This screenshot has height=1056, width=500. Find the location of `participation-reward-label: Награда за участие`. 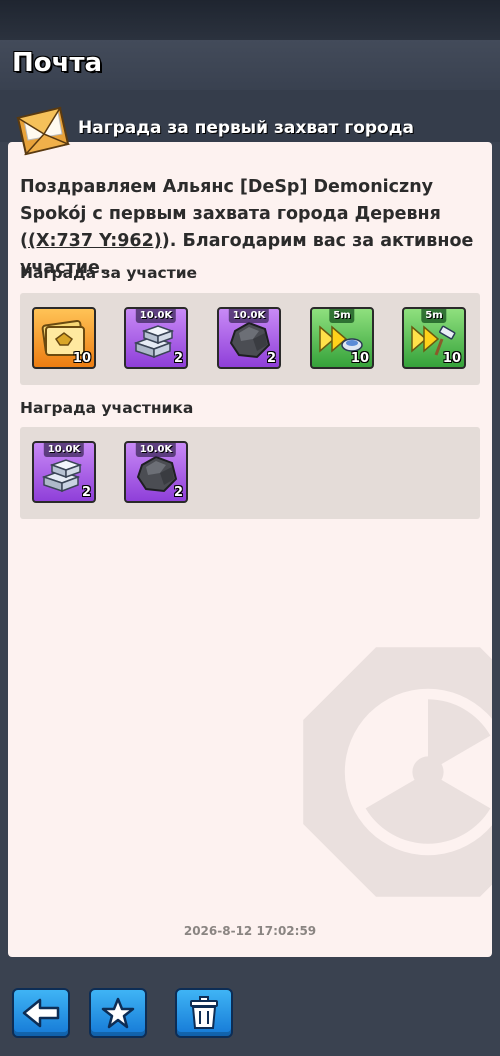

participation-reward-label: Награда за участие is located at coordinates (109, 273).